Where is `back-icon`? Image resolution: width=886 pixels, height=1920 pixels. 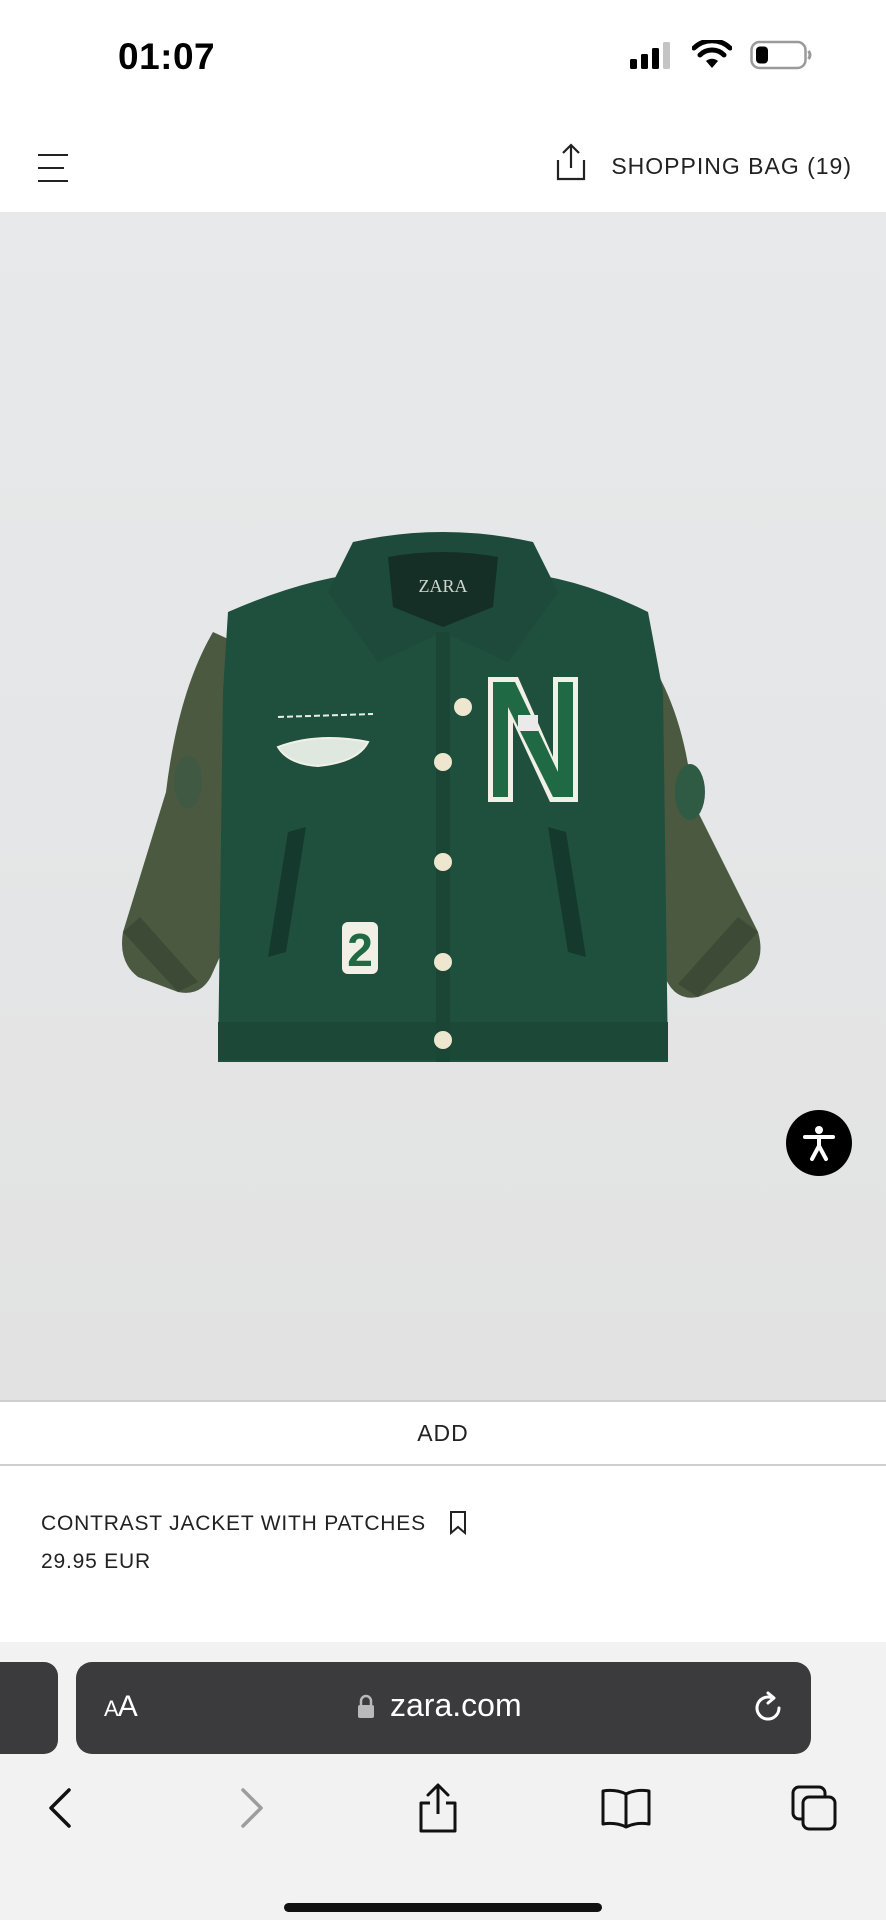 back-icon is located at coordinates (60, 1808).